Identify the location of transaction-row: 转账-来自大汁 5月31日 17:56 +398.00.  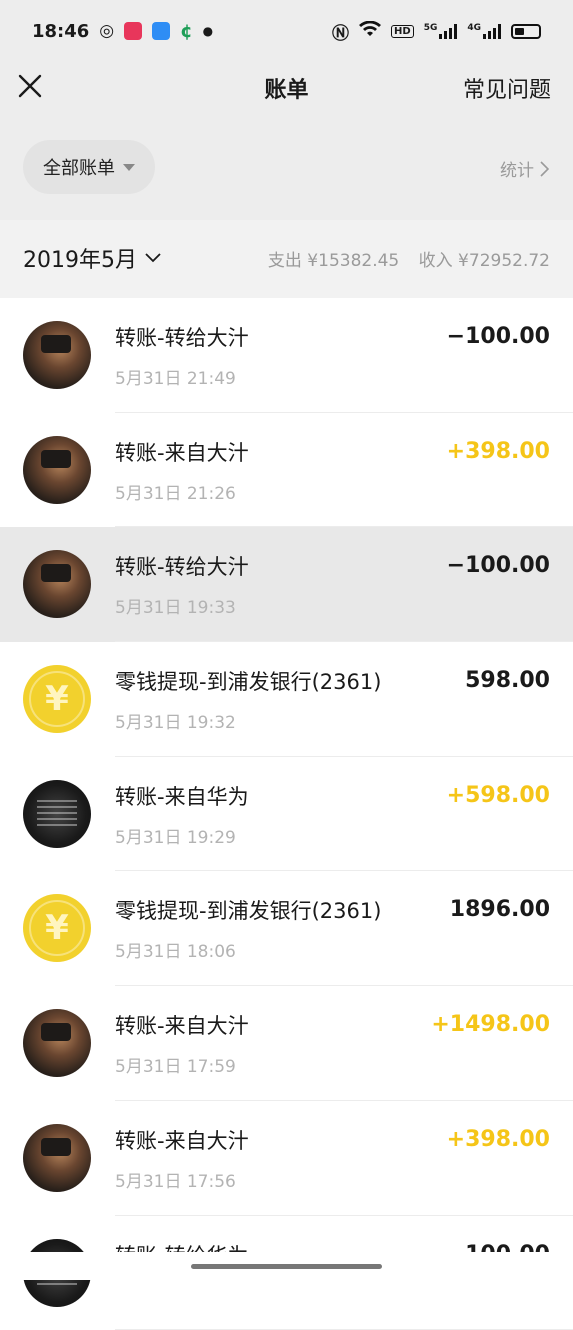
(286, 1158).